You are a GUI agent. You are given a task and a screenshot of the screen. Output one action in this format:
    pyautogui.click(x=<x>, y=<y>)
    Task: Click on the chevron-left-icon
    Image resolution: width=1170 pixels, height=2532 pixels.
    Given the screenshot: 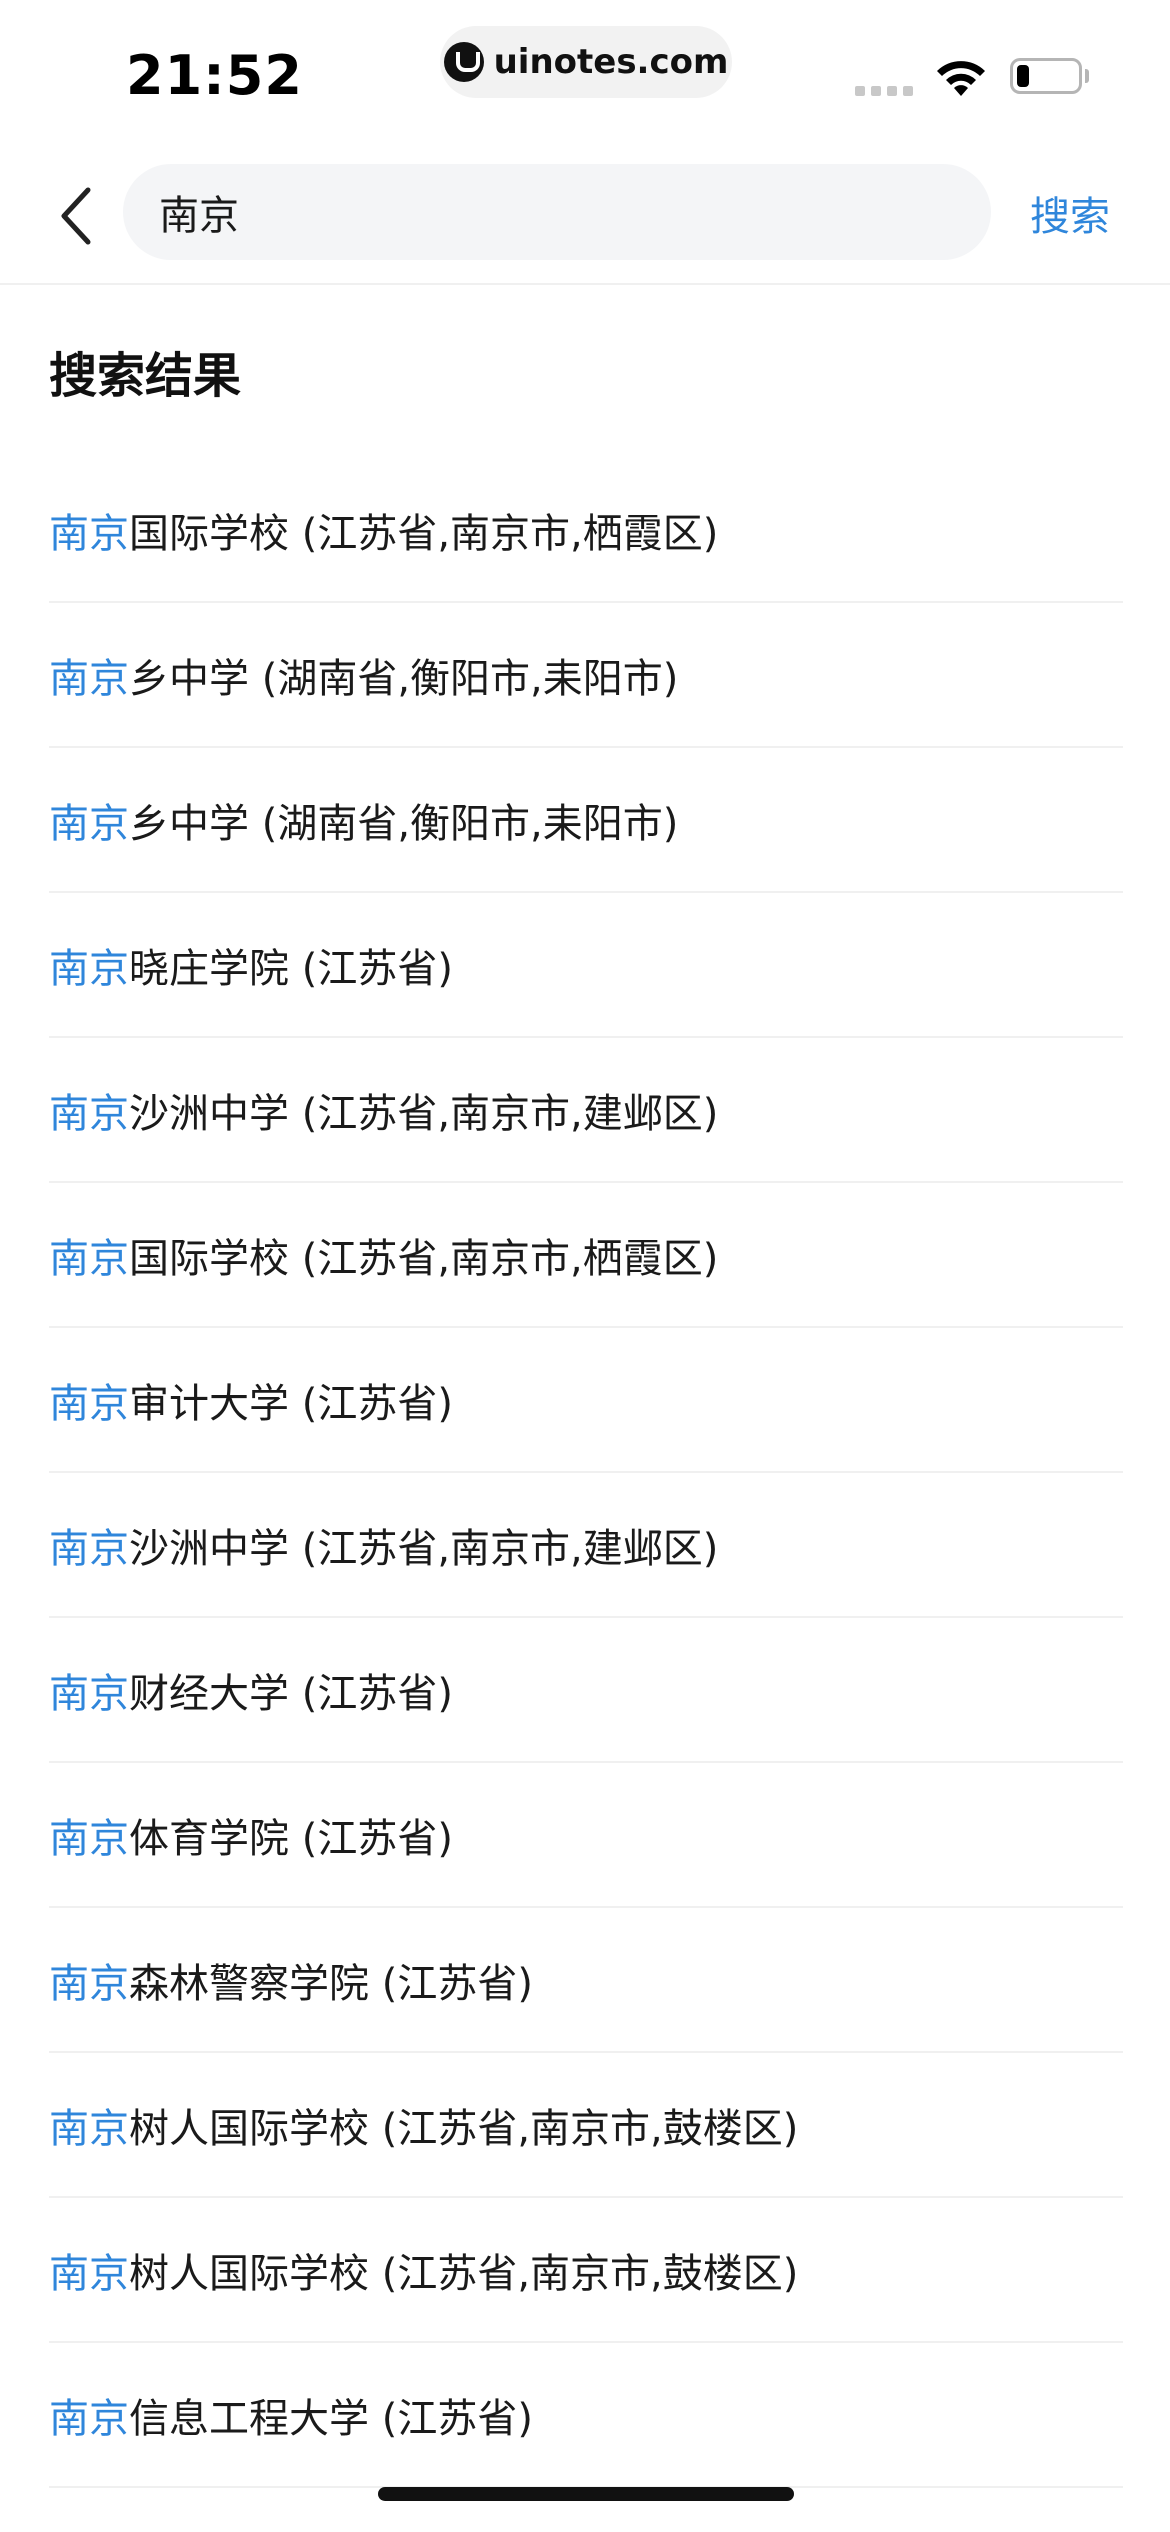 What is the action you would take?
    pyautogui.click(x=76, y=216)
    